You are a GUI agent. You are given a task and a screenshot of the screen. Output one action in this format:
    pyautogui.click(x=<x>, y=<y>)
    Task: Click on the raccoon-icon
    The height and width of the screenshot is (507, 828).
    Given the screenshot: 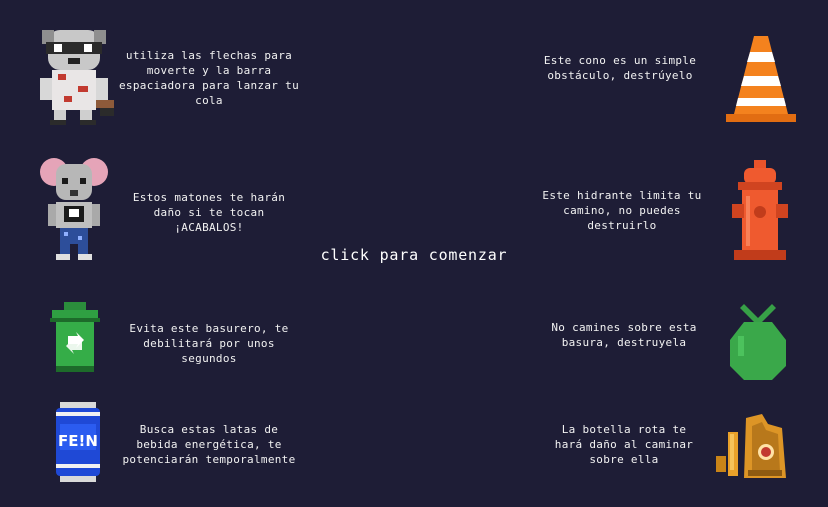 What is the action you would take?
    pyautogui.click(x=77, y=77)
    